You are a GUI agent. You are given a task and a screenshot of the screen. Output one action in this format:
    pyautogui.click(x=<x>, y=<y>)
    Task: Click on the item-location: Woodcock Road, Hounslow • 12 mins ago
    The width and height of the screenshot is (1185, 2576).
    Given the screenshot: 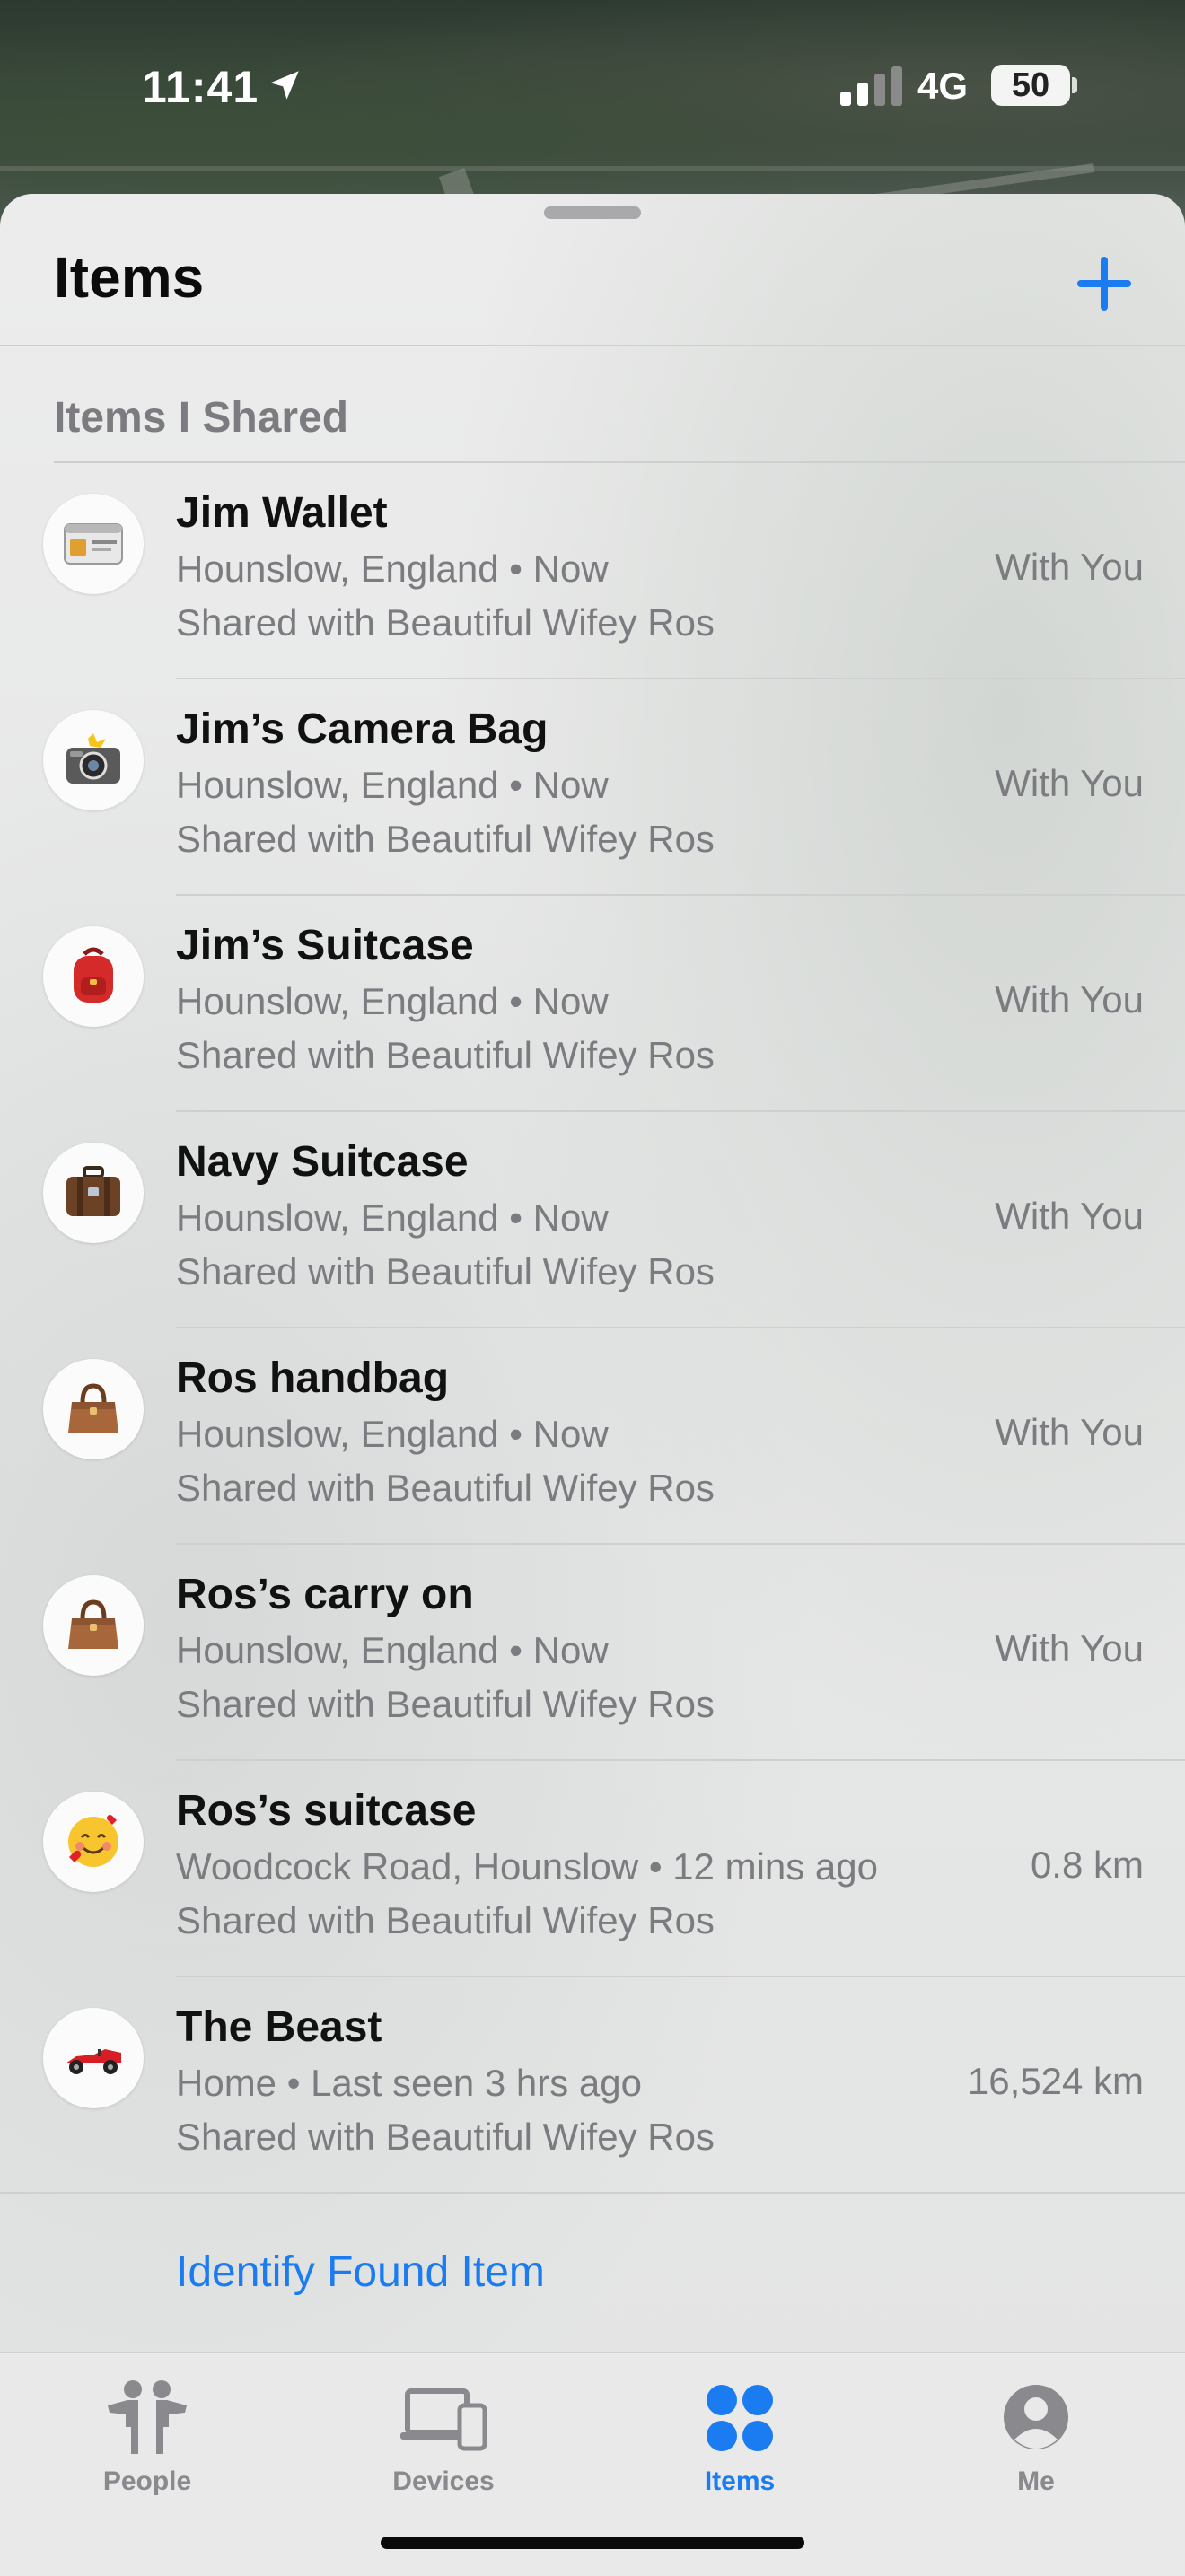 What is the action you would take?
    pyautogui.click(x=527, y=1866)
    